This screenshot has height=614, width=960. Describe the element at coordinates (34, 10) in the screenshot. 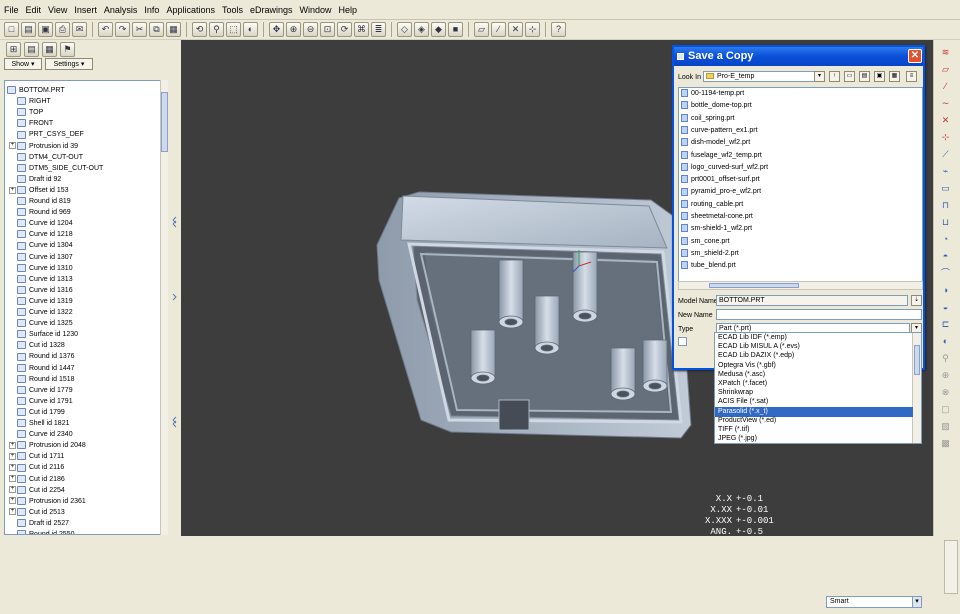

I see `menu-edit: Edit` at that location.